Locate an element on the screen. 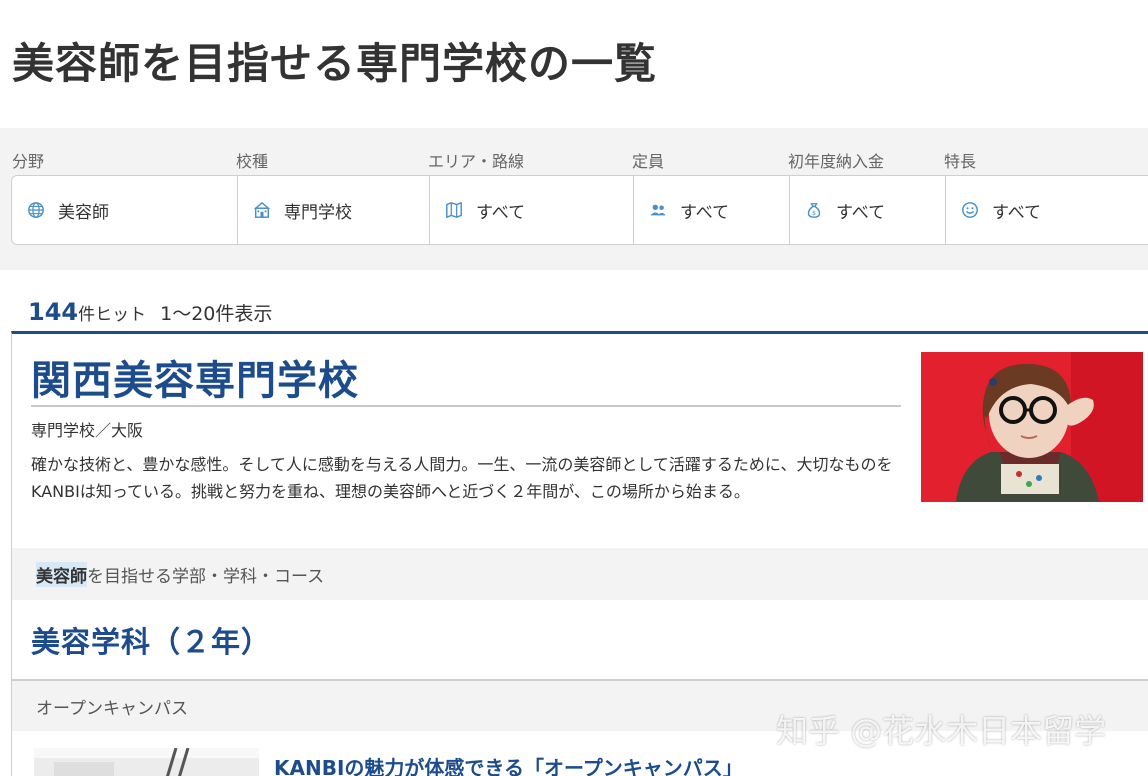 The width and height of the screenshot is (1148, 776). money-bag-icon: $ is located at coordinates (814, 210).